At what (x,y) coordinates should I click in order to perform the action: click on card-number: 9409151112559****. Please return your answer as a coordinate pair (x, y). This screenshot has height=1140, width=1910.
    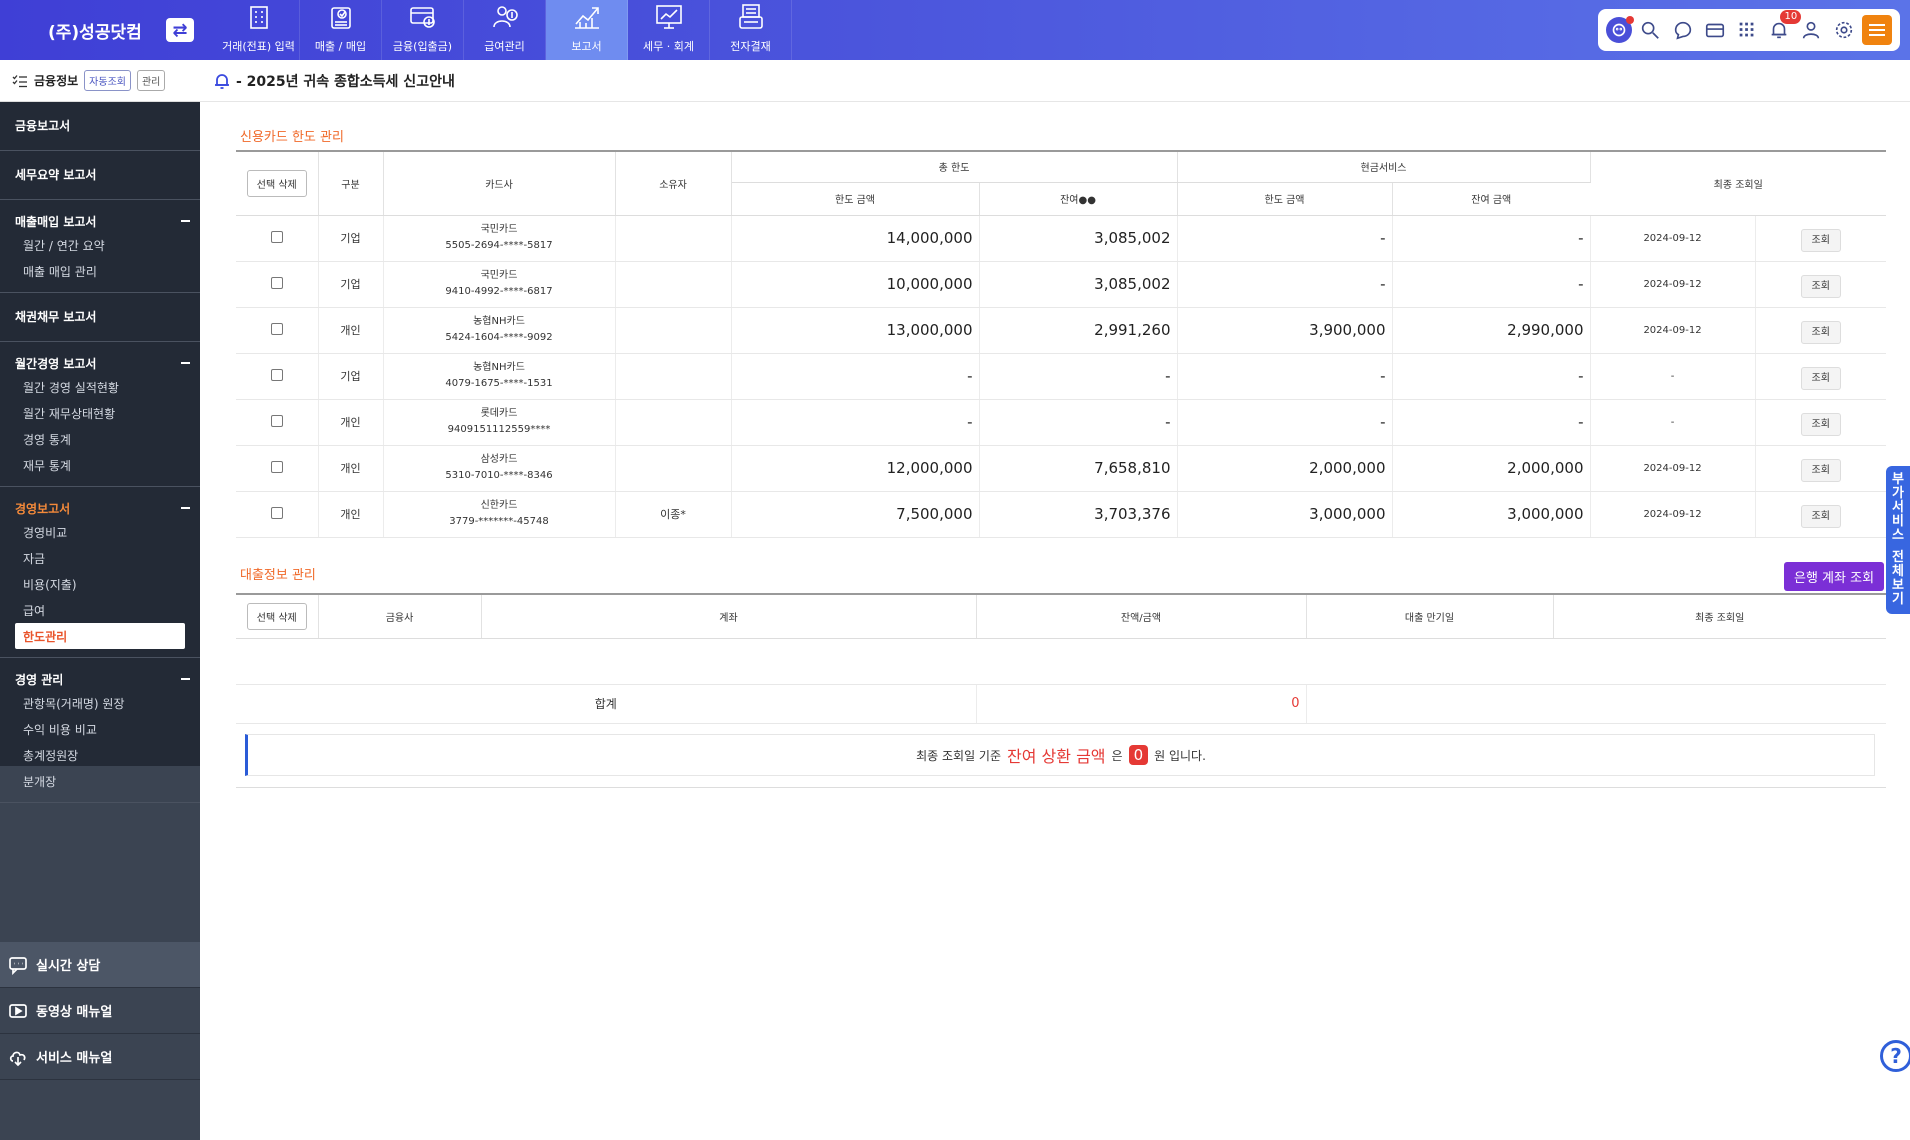
    Looking at the image, I should click on (499, 429).